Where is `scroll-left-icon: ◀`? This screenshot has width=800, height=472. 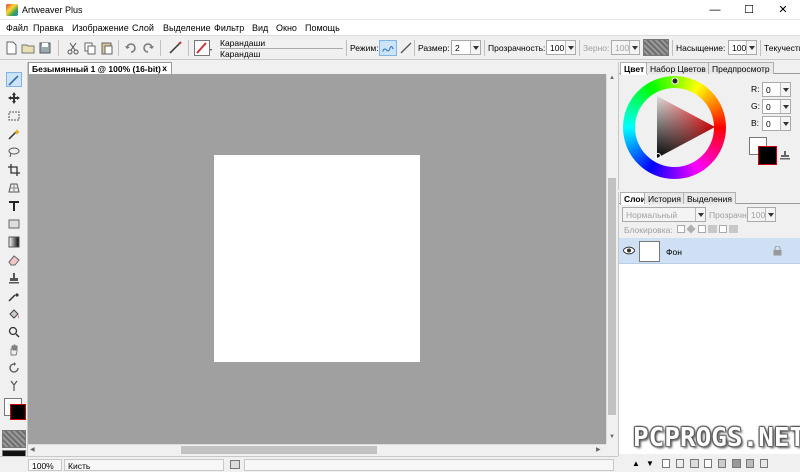
scroll-left-icon: ◀ is located at coordinates (32, 449).